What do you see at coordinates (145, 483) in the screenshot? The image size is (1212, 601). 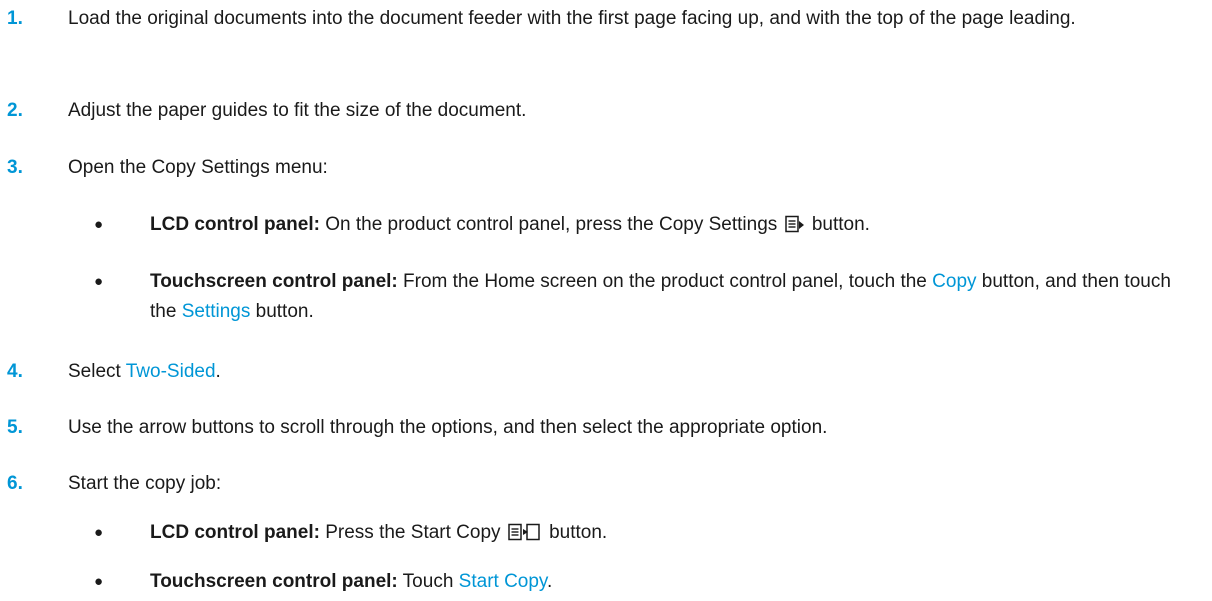 I see `step-text: Start the copy job:` at bounding box center [145, 483].